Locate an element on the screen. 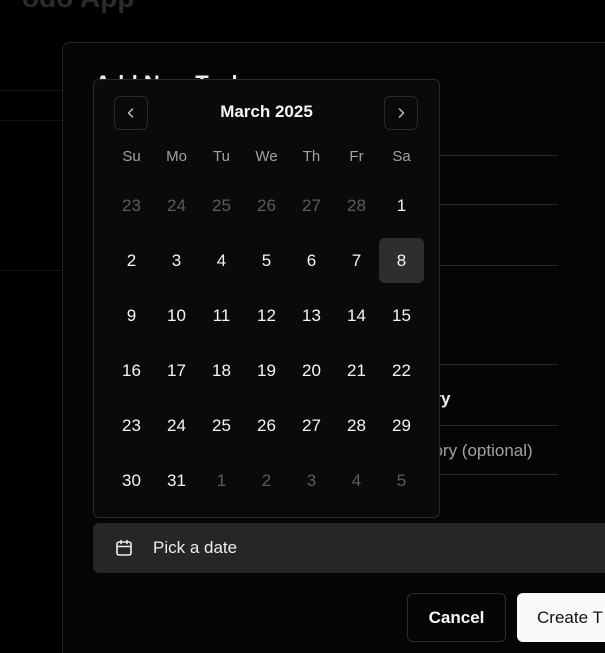 This screenshot has width=605, height=653. calendar-day-label: 3 is located at coordinates (176, 260).